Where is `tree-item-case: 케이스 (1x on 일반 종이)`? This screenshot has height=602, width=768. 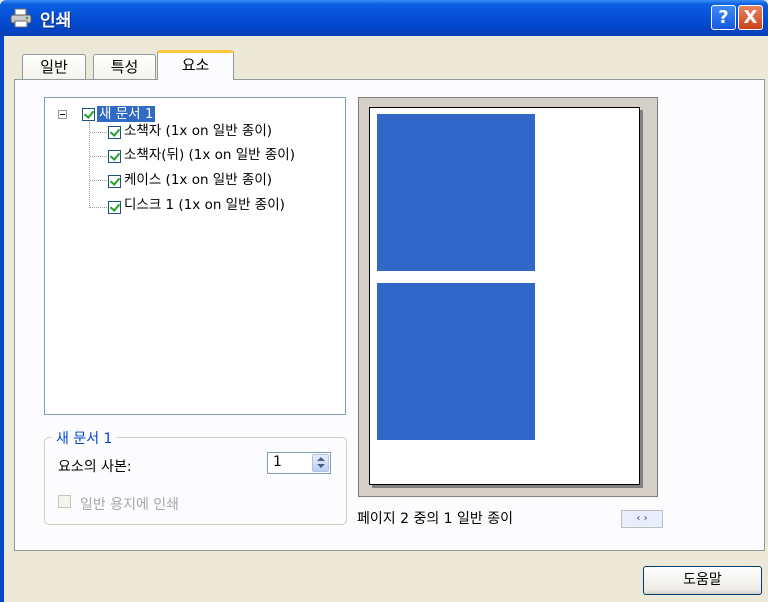
tree-item-case: 케이스 (1x on 일반 종이) is located at coordinates (198, 180).